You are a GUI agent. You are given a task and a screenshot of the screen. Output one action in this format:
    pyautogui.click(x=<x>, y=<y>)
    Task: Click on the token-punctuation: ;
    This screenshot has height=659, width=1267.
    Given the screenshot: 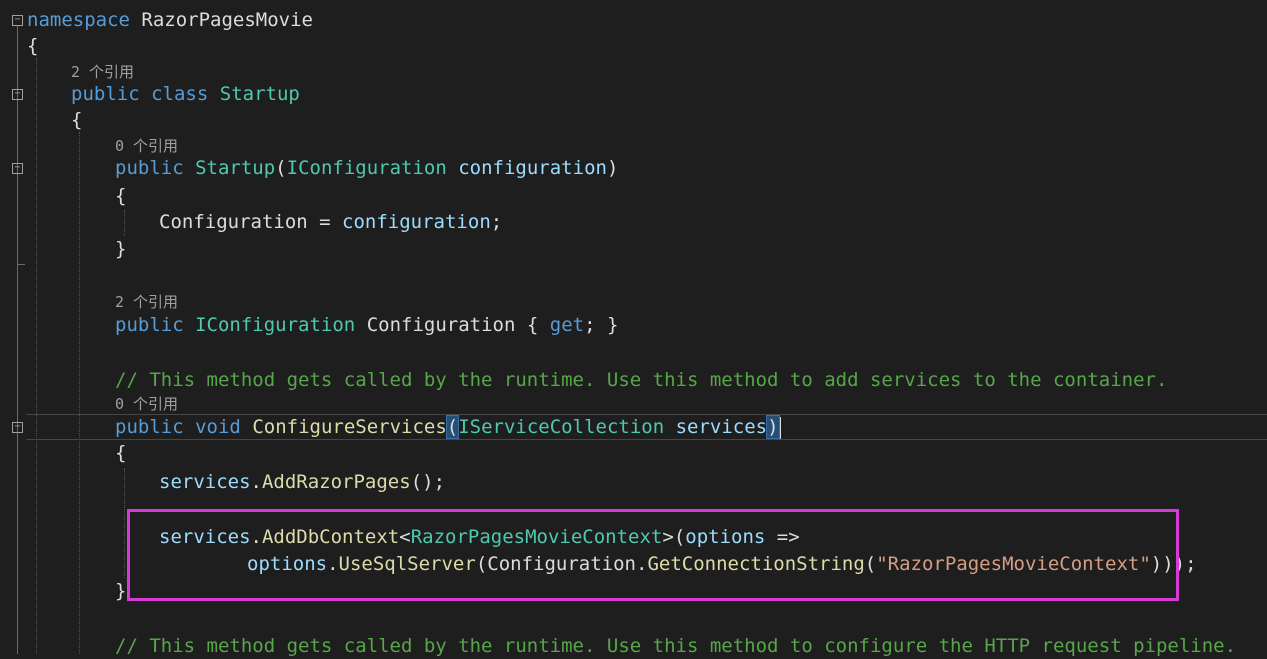 What is the action you would take?
    pyautogui.click(x=496, y=222)
    